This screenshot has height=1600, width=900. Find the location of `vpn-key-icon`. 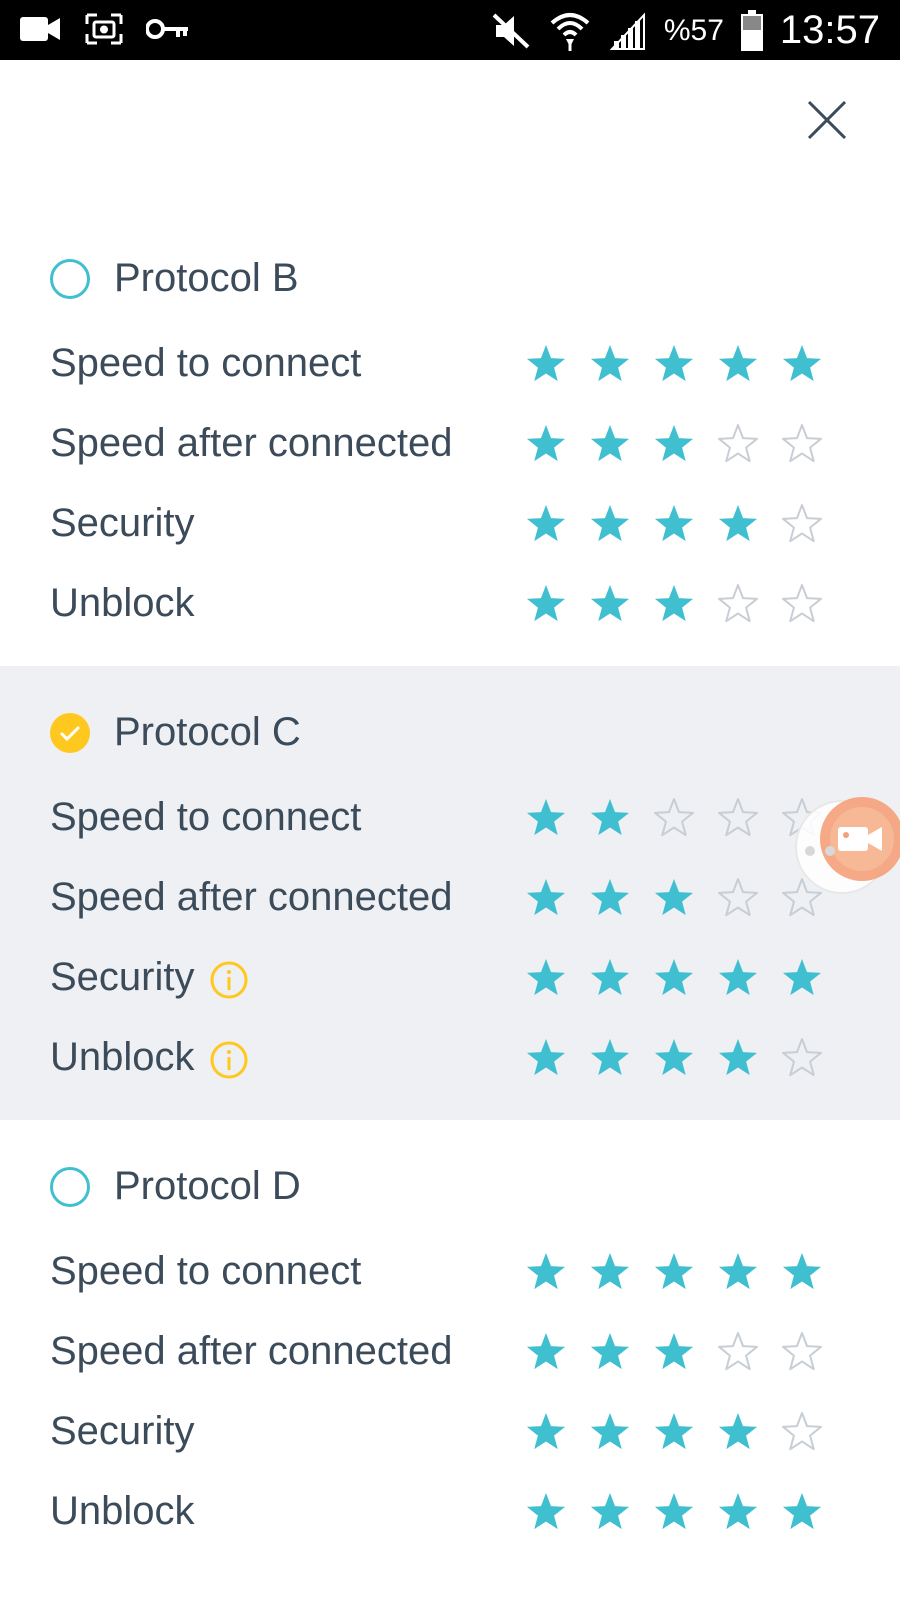

vpn-key-icon is located at coordinates (168, 29).